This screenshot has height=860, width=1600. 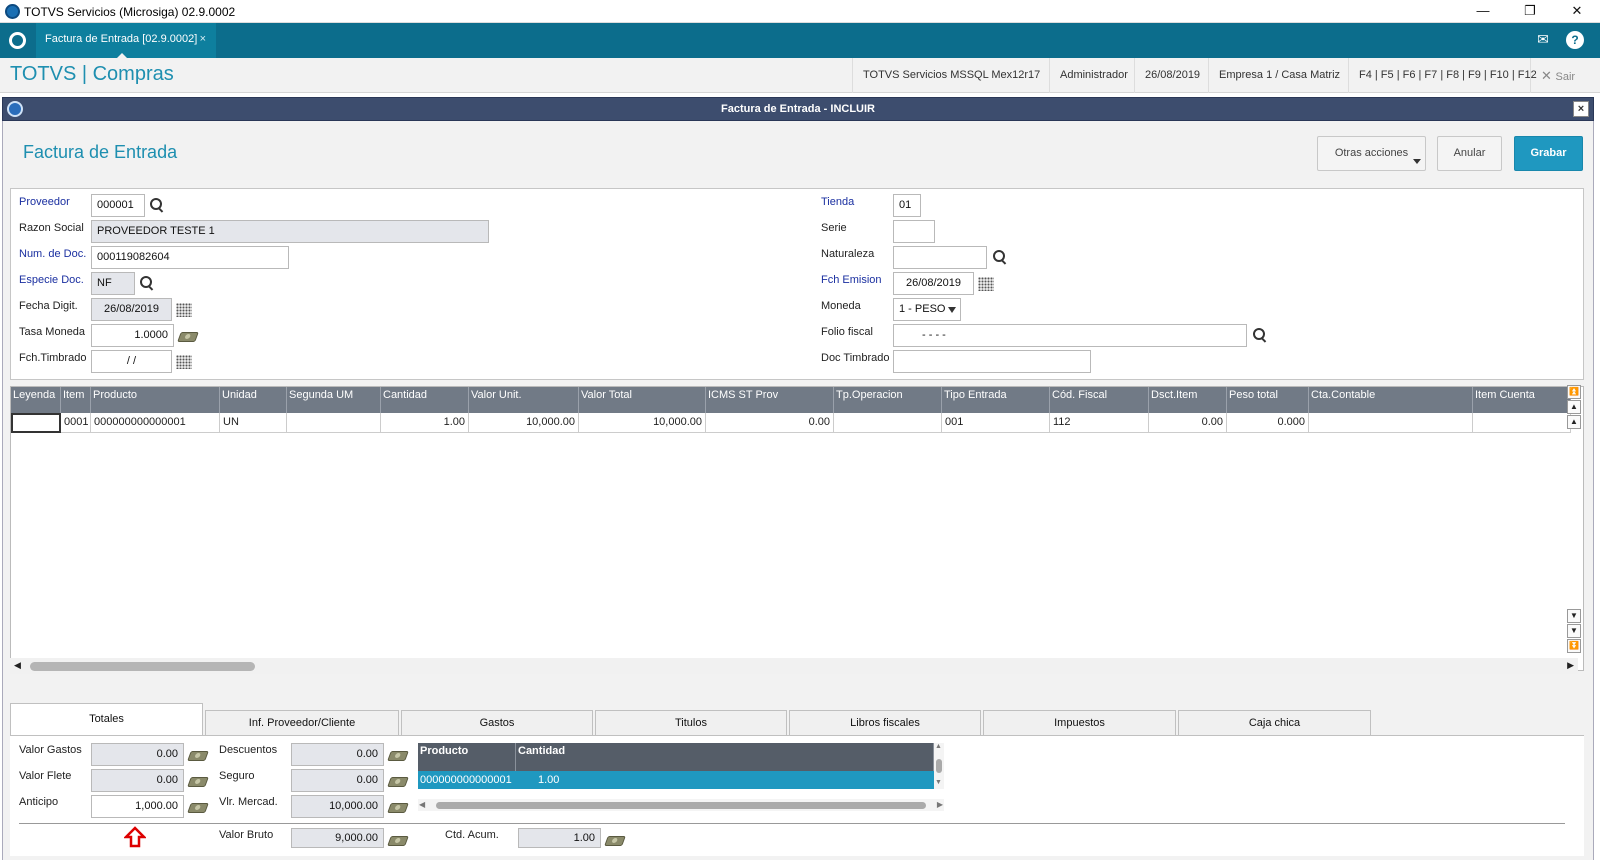 What do you see at coordinates (1543, 41) in the screenshot?
I see `mail-icon: ✉` at bounding box center [1543, 41].